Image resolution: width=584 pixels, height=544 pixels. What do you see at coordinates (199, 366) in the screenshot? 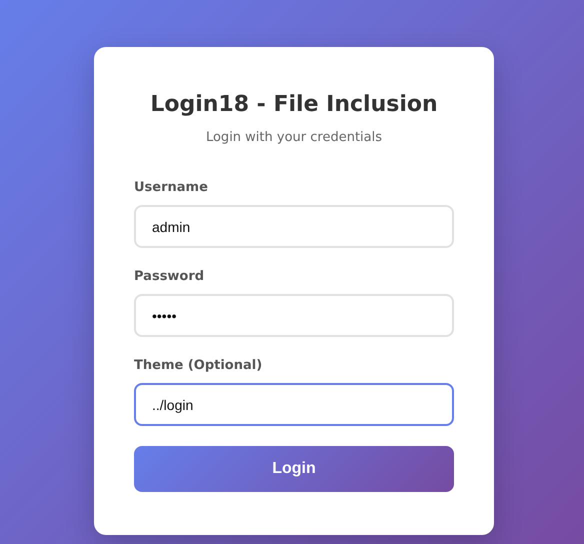
I see `field-label: Theme (Optional)` at bounding box center [199, 366].